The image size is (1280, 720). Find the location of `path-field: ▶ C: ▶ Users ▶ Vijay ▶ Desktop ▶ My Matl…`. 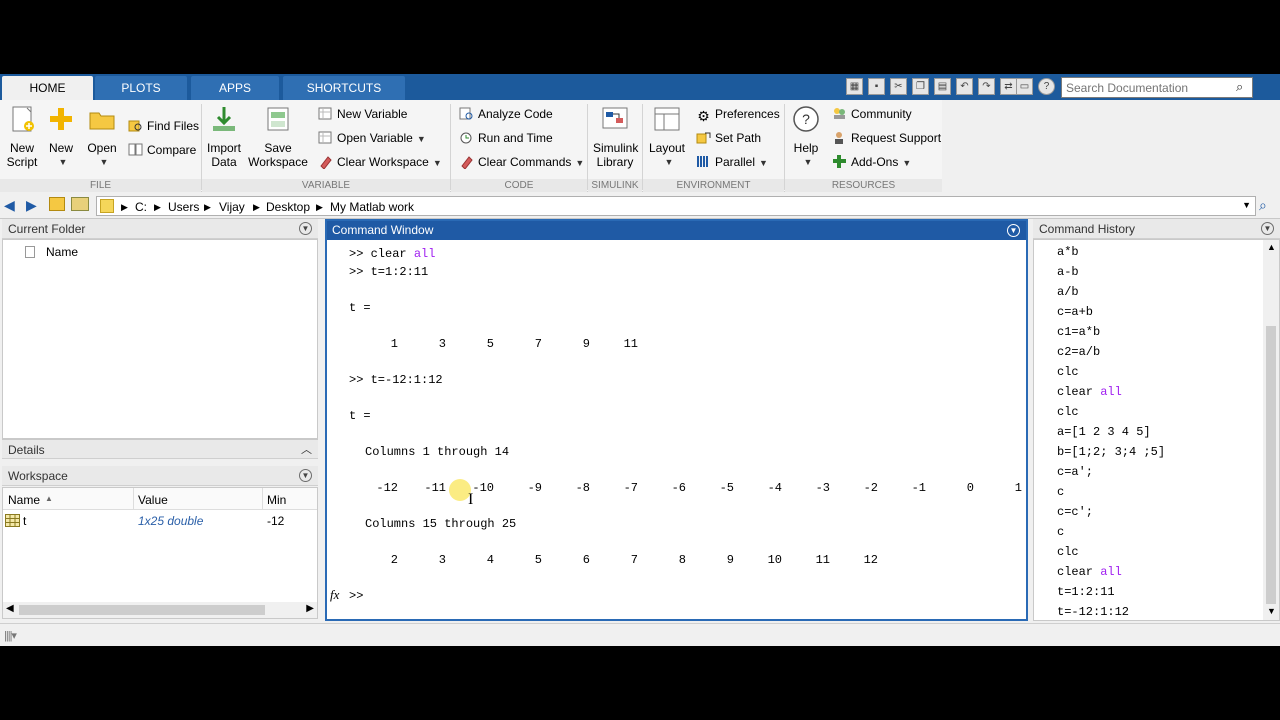

path-field: ▶ C: ▶ Users ▶ Vijay ▶ Desktop ▶ My Matl… is located at coordinates (676, 206).